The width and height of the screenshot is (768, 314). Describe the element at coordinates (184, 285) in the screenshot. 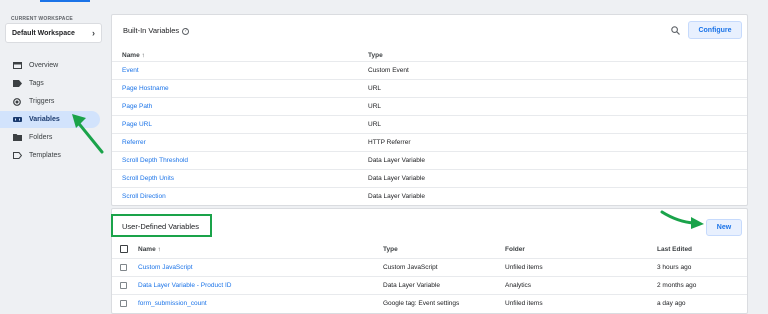

I see `variable-name-link: Data Layer Variable - Product ID` at that location.